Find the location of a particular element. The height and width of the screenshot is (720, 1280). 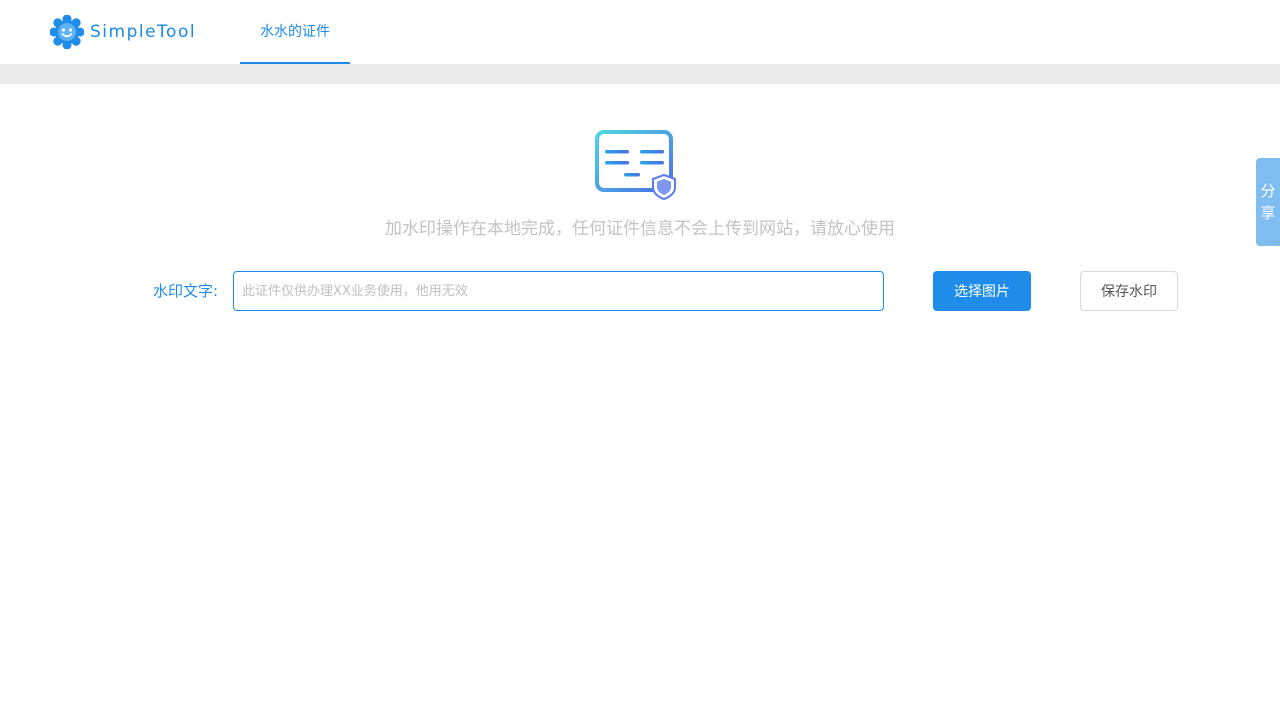

share-side-tab: 分 享 is located at coordinates (1268, 202).